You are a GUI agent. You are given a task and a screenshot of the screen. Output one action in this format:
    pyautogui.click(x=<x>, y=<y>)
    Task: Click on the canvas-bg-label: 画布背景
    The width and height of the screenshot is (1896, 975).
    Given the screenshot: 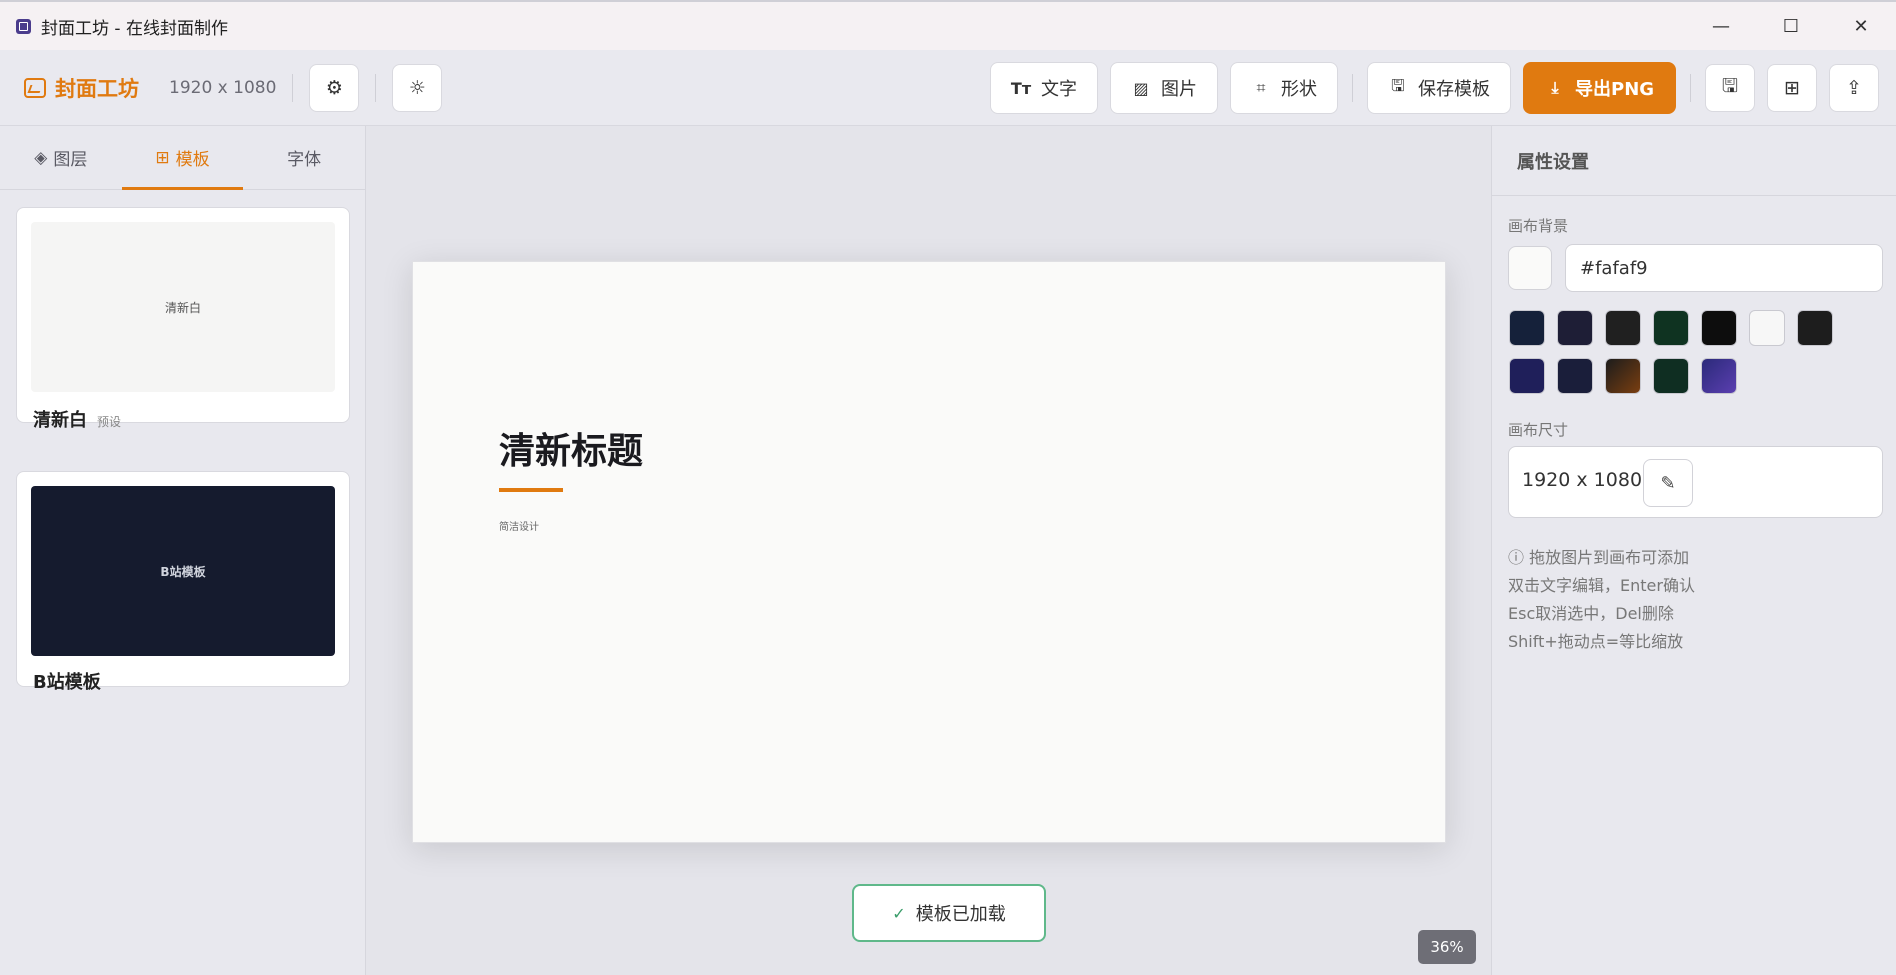 What is the action you would take?
    pyautogui.click(x=1538, y=226)
    